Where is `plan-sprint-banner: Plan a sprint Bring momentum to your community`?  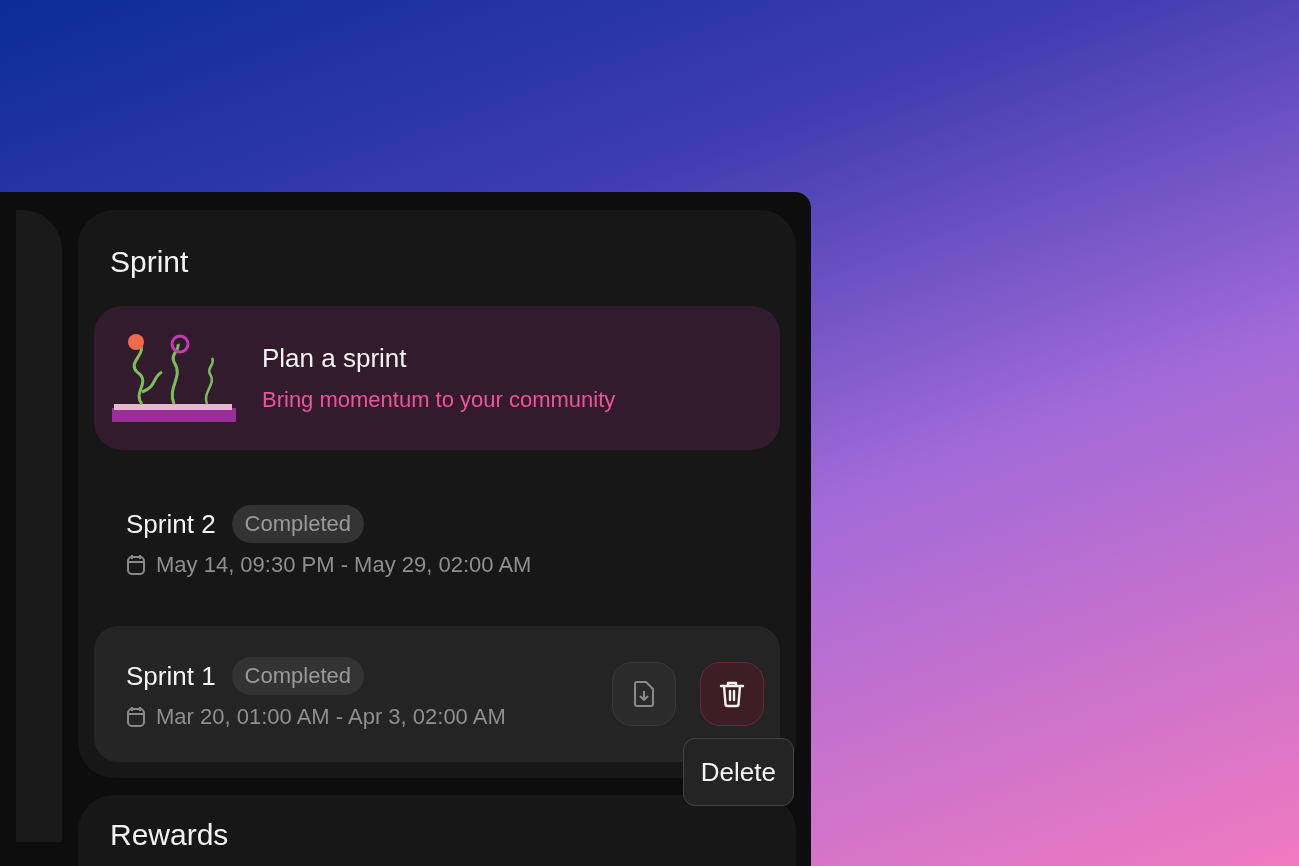 plan-sprint-banner: Plan a sprint Bring momentum to your community is located at coordinates (437, 378).